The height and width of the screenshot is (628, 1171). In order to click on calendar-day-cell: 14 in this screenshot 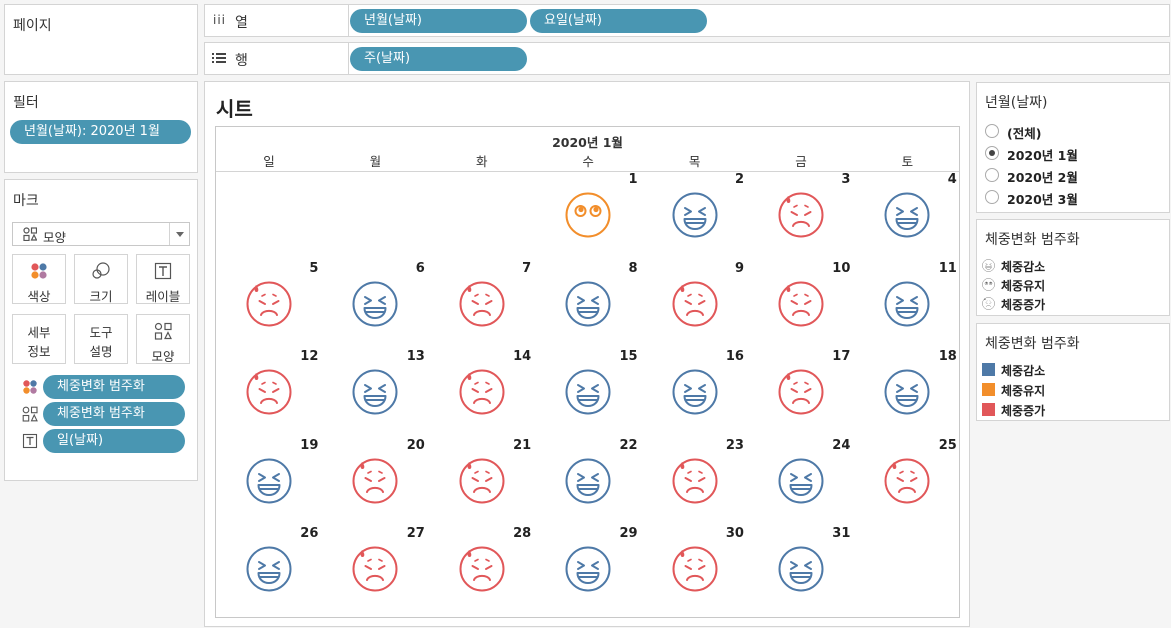, I will do `click(482, 393)`.